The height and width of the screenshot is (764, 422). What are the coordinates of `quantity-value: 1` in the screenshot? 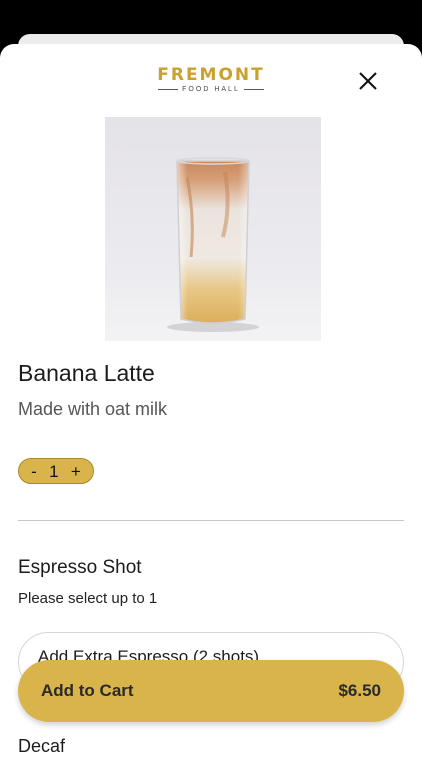 It's located at (54, 471).